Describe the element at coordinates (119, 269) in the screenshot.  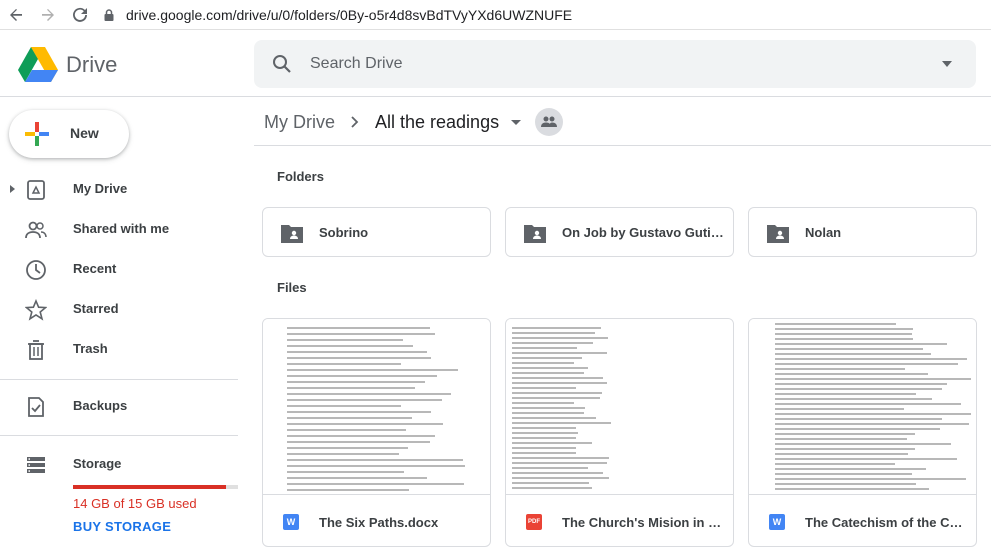
I see `sidebar-item-recent: Recent` at that location.